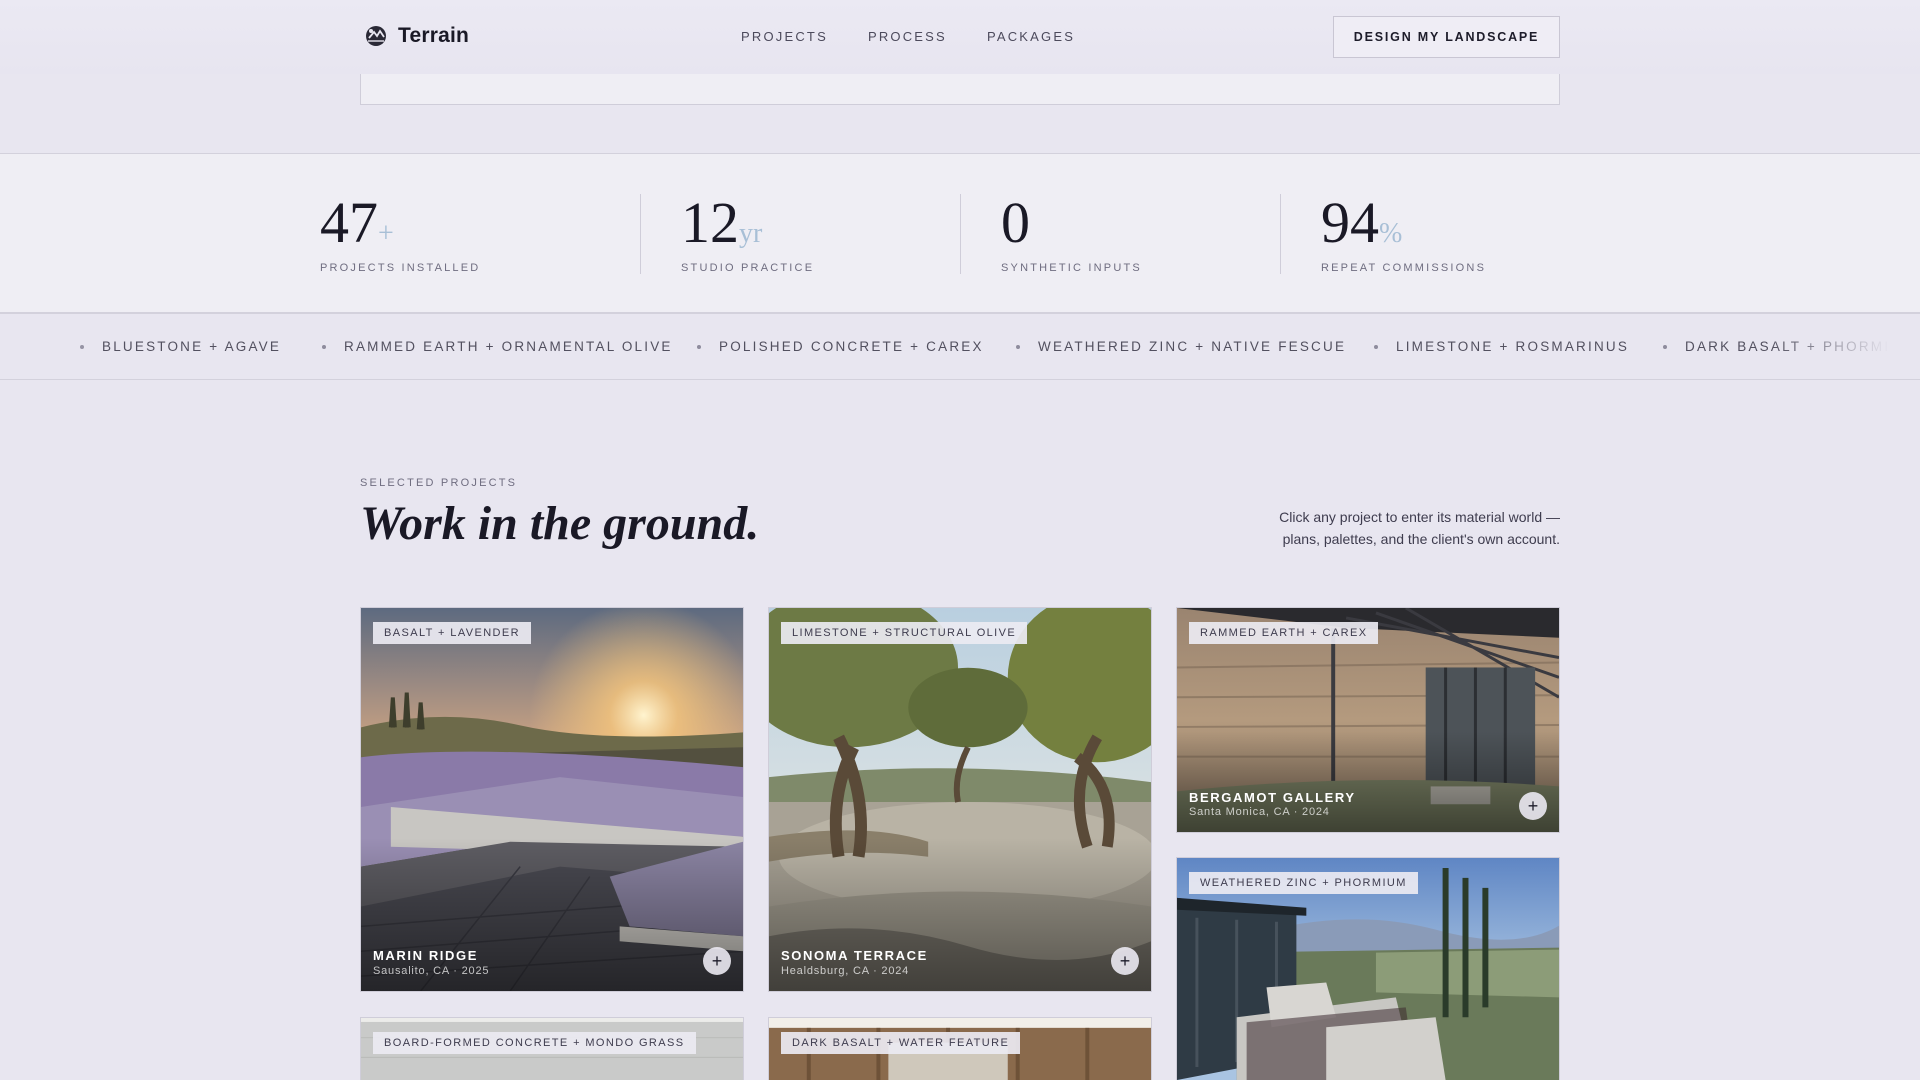 The image size is (1920, 1080). I want to click on section-headline: Work in the ground., so click(560, 523).